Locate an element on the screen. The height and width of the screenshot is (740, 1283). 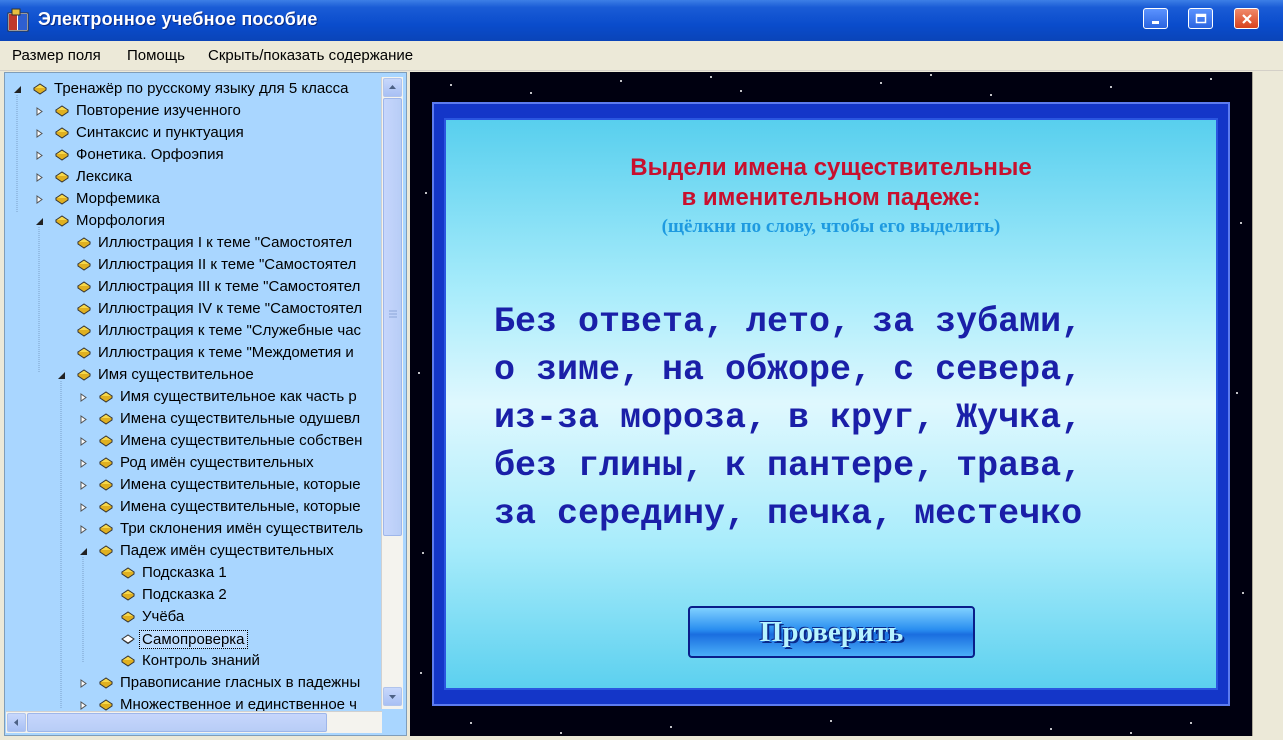
tree-item: Учёба is located at coordinates (193, 618).